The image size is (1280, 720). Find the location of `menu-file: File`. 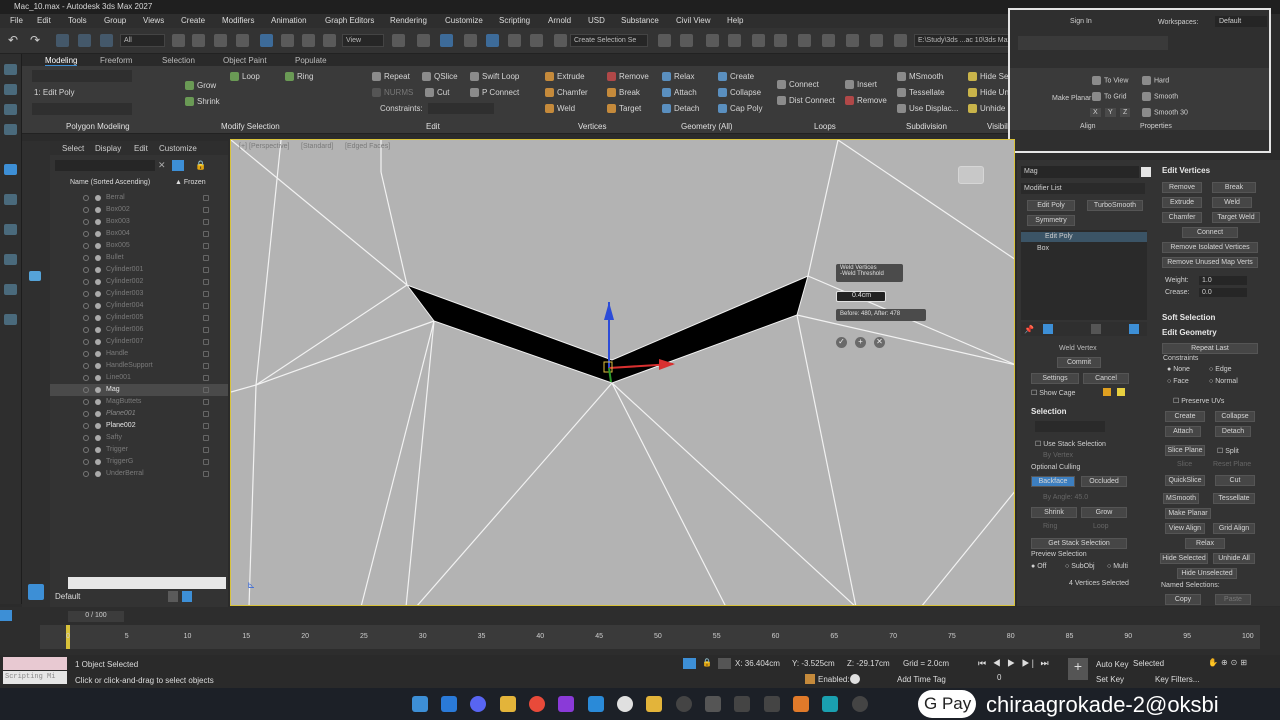

menu-file: File is located at coordinates (16, 20).